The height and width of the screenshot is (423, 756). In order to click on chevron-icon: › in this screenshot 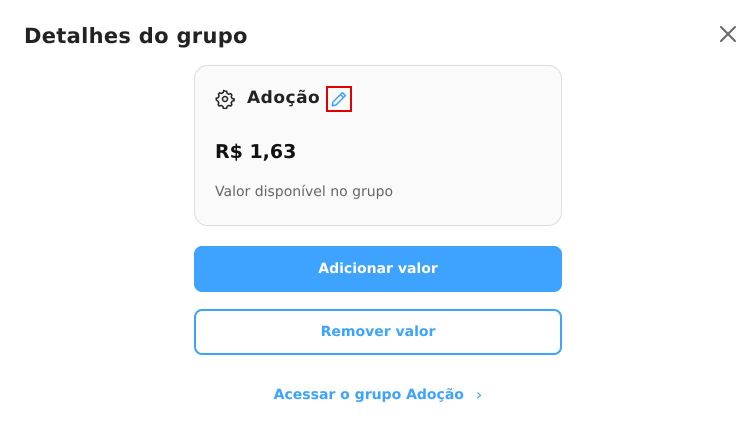, I will do `click(479, 395)`.